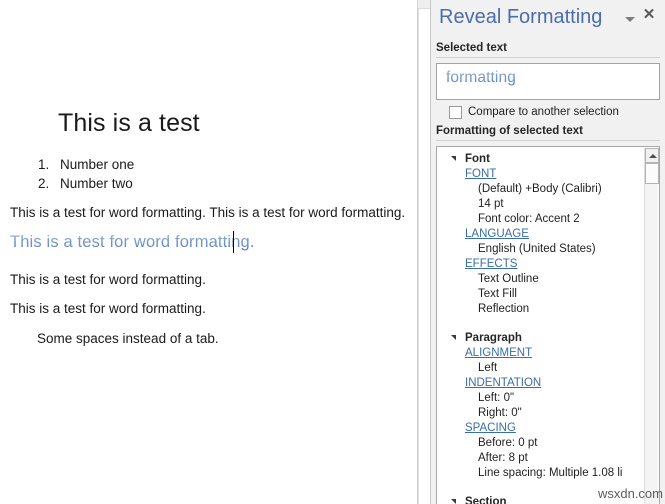 The image size is (665, 504). What do you see at coordinates (476, 428) in the screenshot?
I see `formatting-category-link: SPACING` at bounding box center [476, 428].